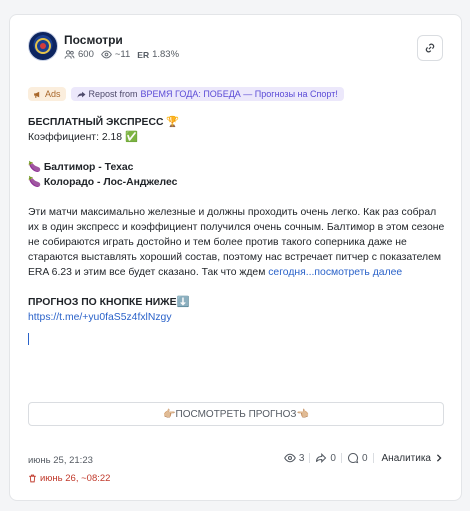  Describe the element at coordinates (75, 478) in the screenshot. I see `deleted-time-text: июнь 26, ~08:22` at that location.